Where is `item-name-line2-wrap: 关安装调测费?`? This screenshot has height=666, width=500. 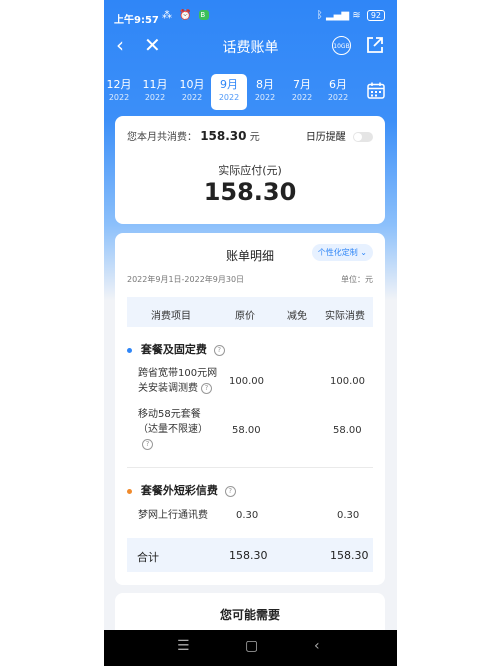 item-name-line2-wrap: 关安装调测费? is located at coordinates (177, 388).